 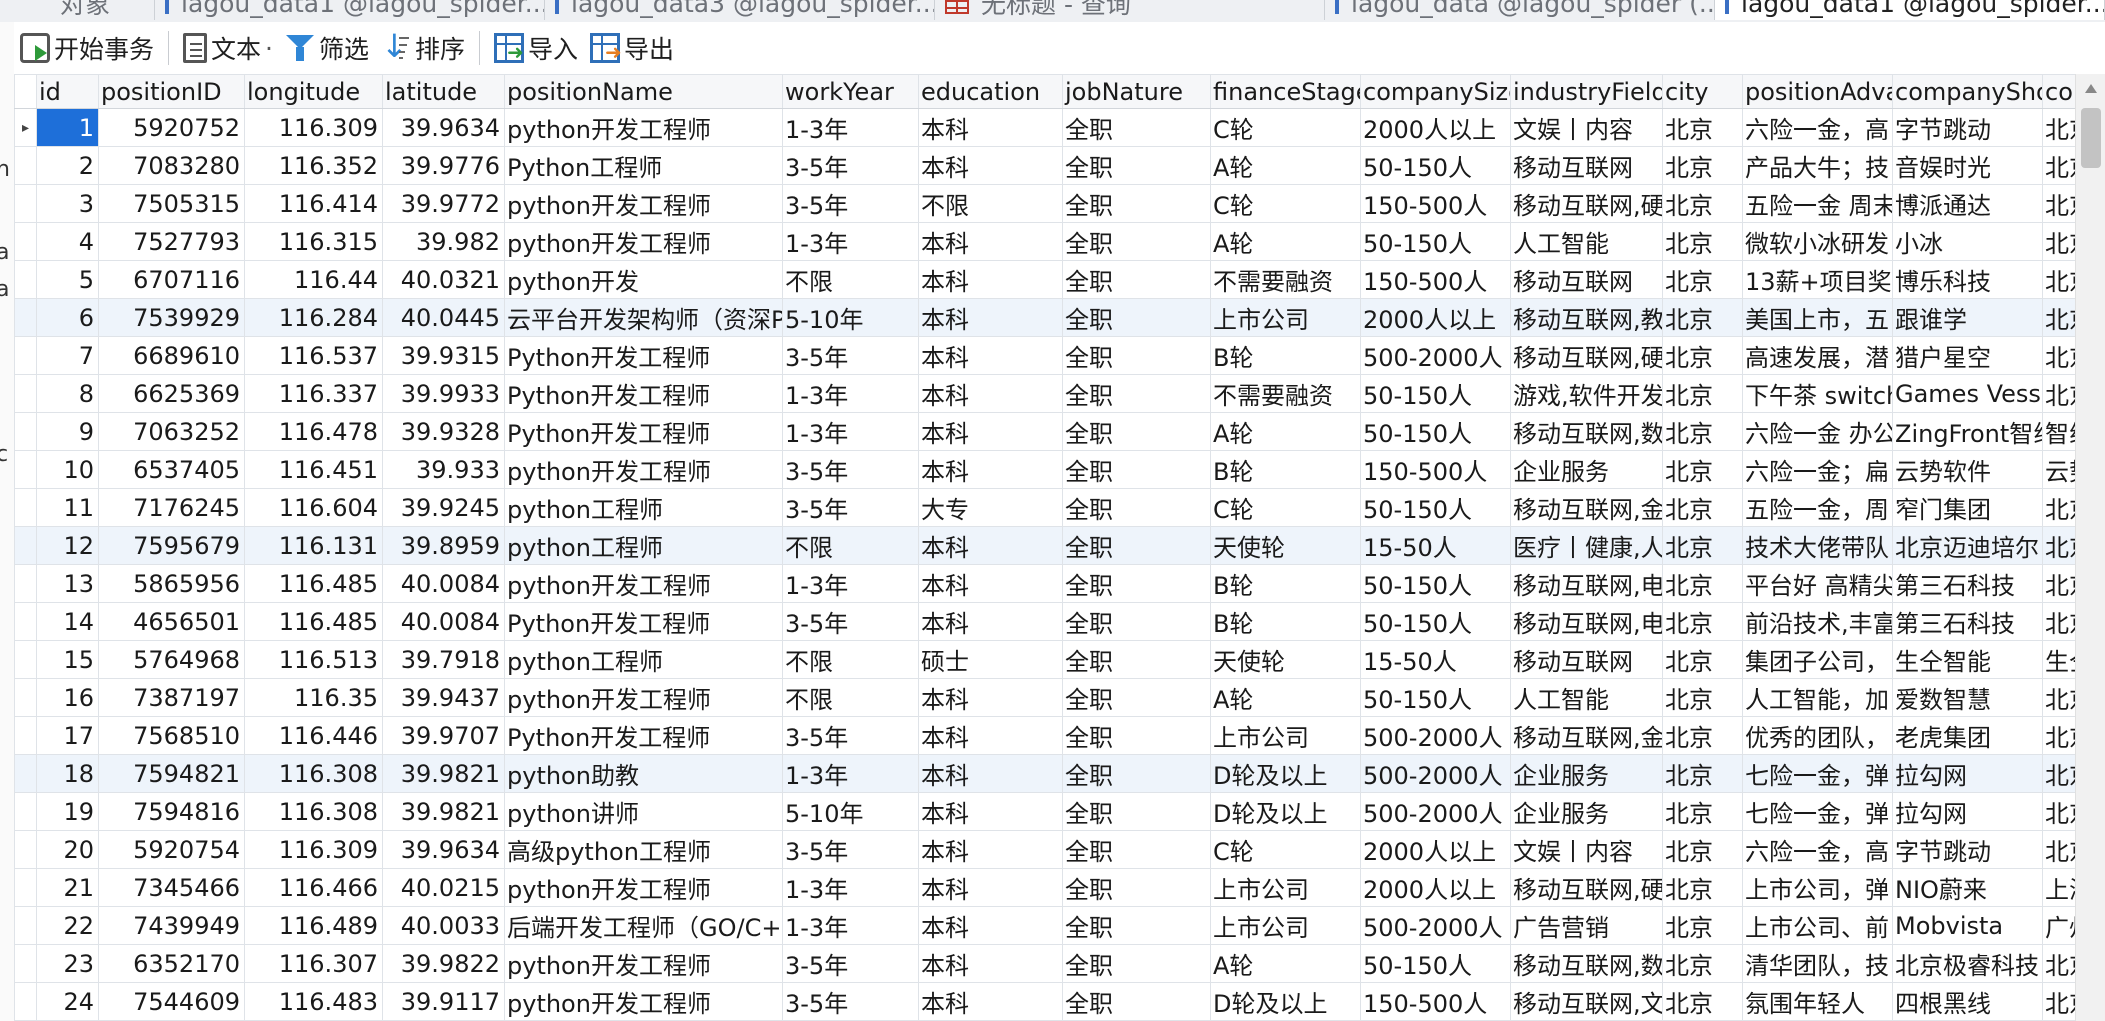 What do you see at coordinates (67, 659) in the screenshot?
I see `cell-id: 15` at bounding box center [67, 659].